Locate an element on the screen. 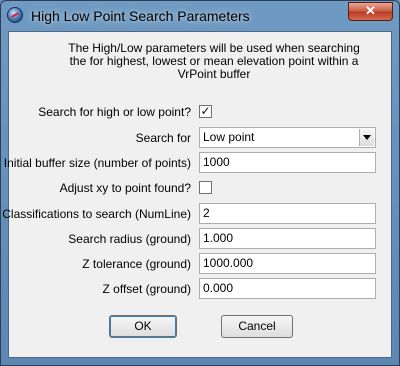 This screenshot has height=366, width=400. window-title: High Low Point Search Parameters is located at coordinates (140, 16).